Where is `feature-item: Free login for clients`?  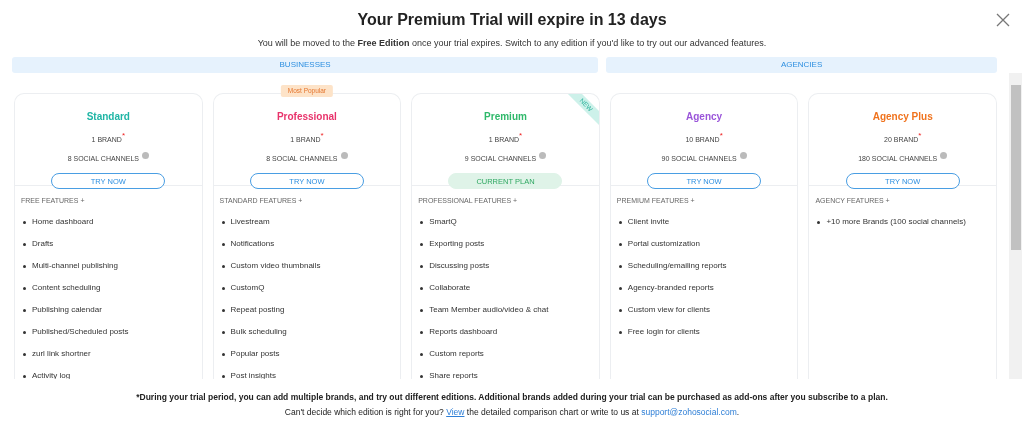
feature-item: Free login for clients is located at coordinates (663, 332).